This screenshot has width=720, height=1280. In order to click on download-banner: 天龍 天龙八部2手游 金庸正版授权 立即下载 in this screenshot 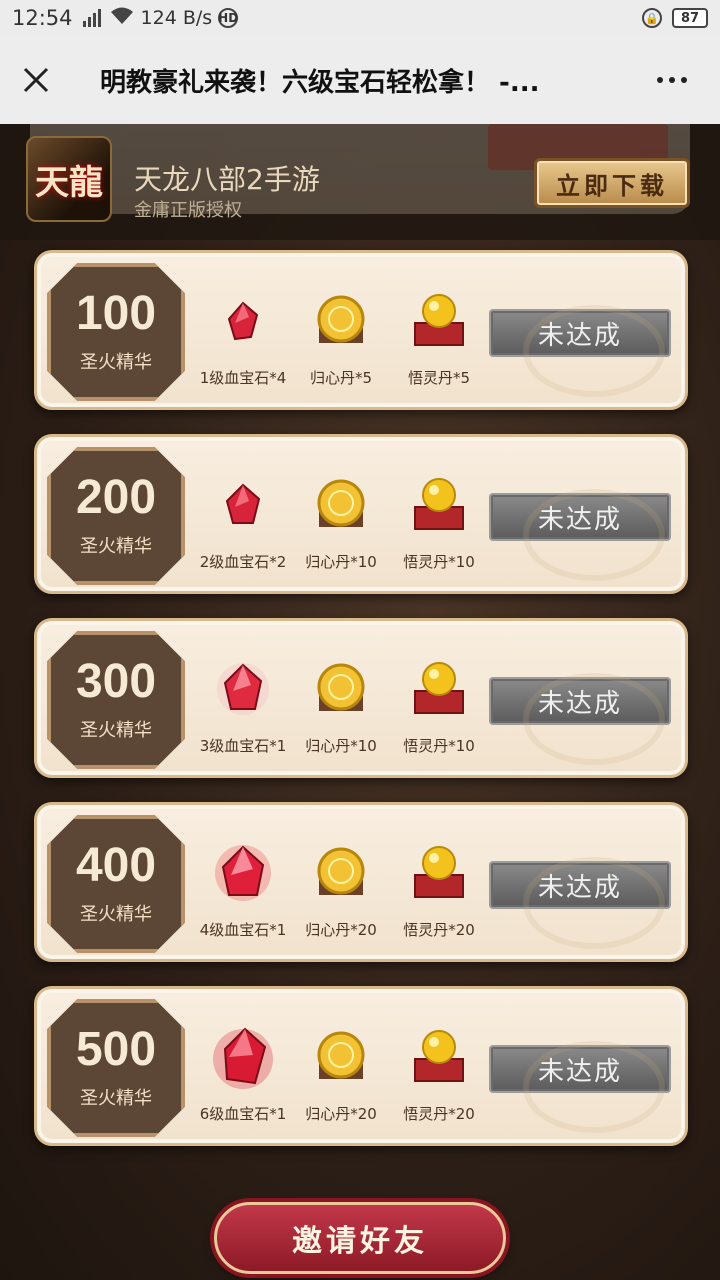, I will do `click(360, 182)`.